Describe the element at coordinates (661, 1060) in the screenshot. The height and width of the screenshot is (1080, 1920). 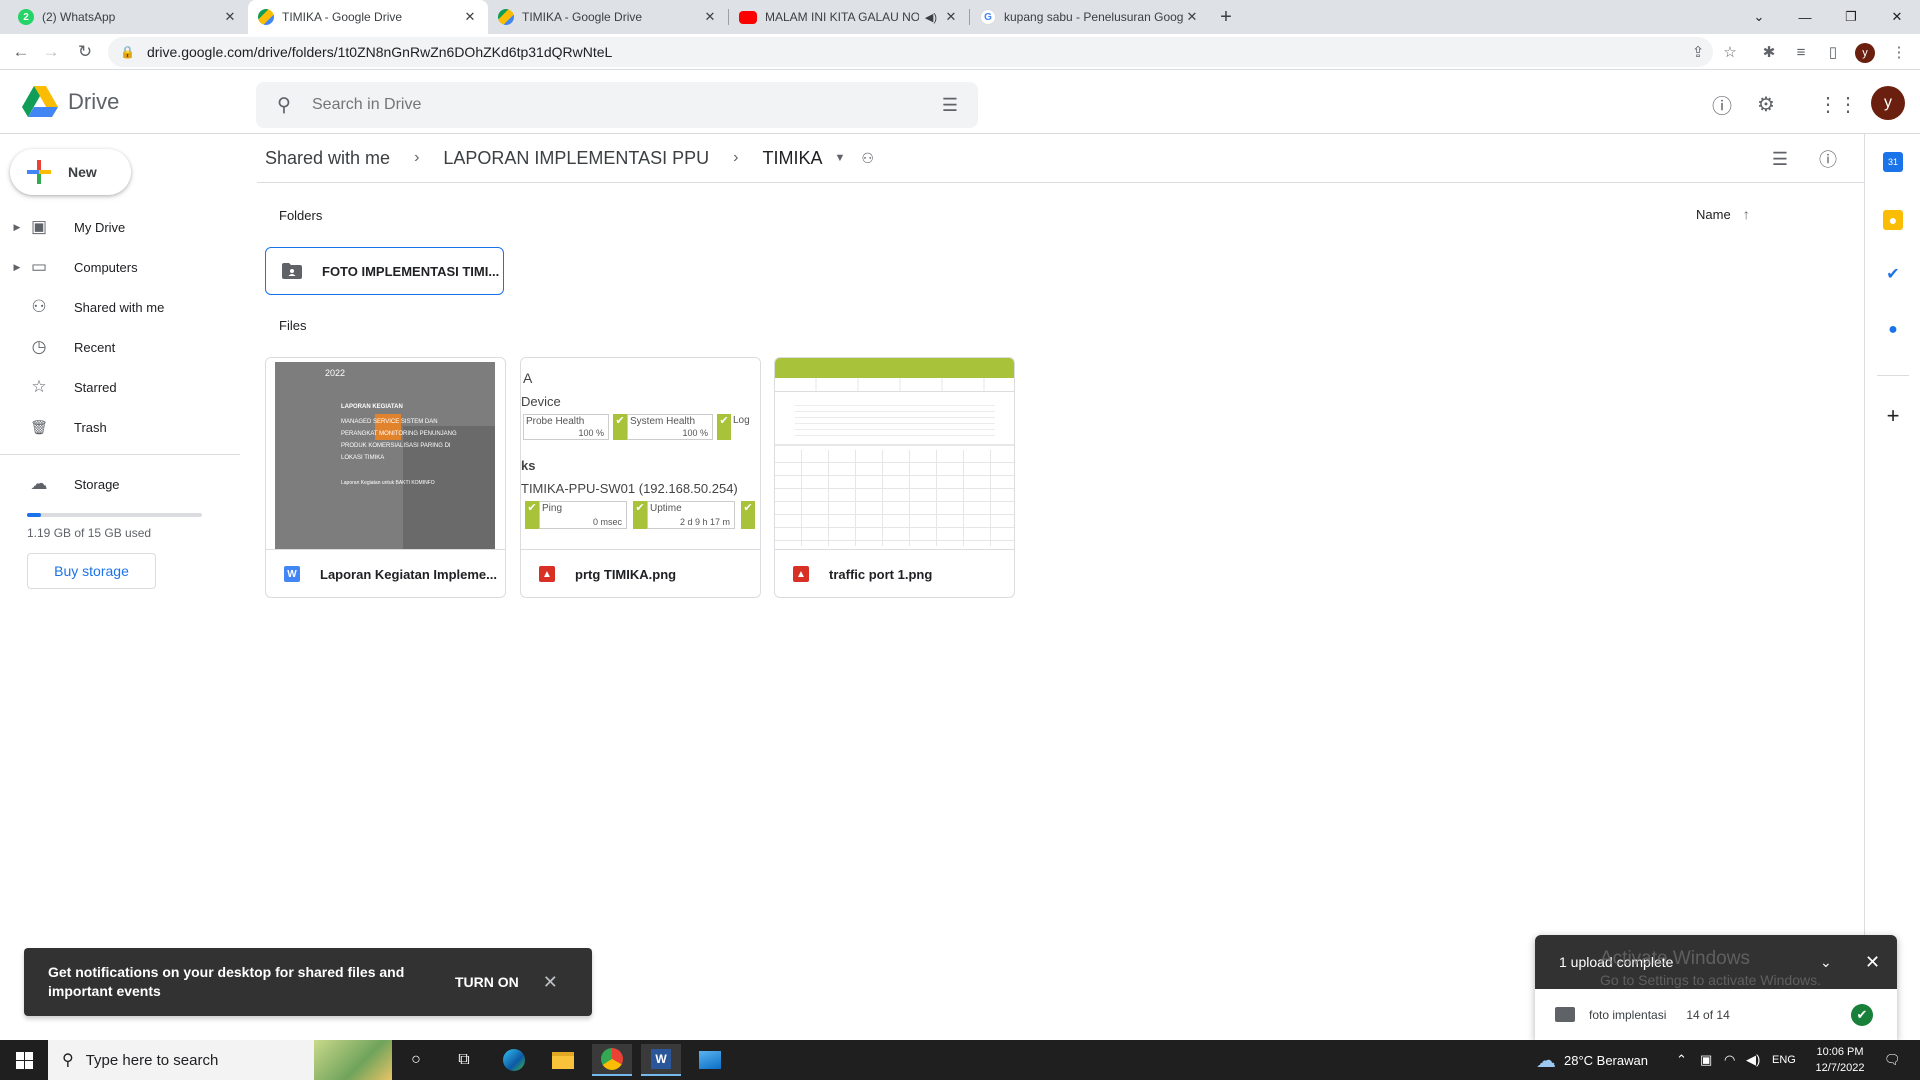
I see `word-icon: W` at that location.